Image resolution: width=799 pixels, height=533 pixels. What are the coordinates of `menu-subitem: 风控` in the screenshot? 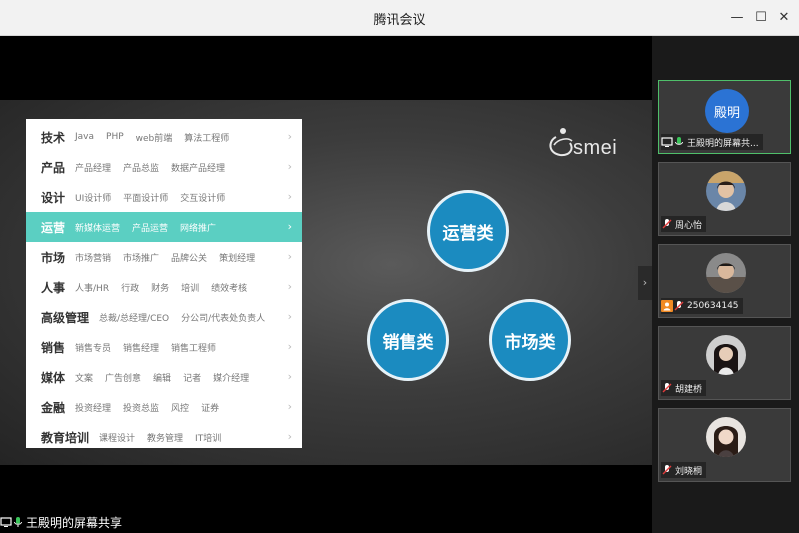 It's located at (180, 408).